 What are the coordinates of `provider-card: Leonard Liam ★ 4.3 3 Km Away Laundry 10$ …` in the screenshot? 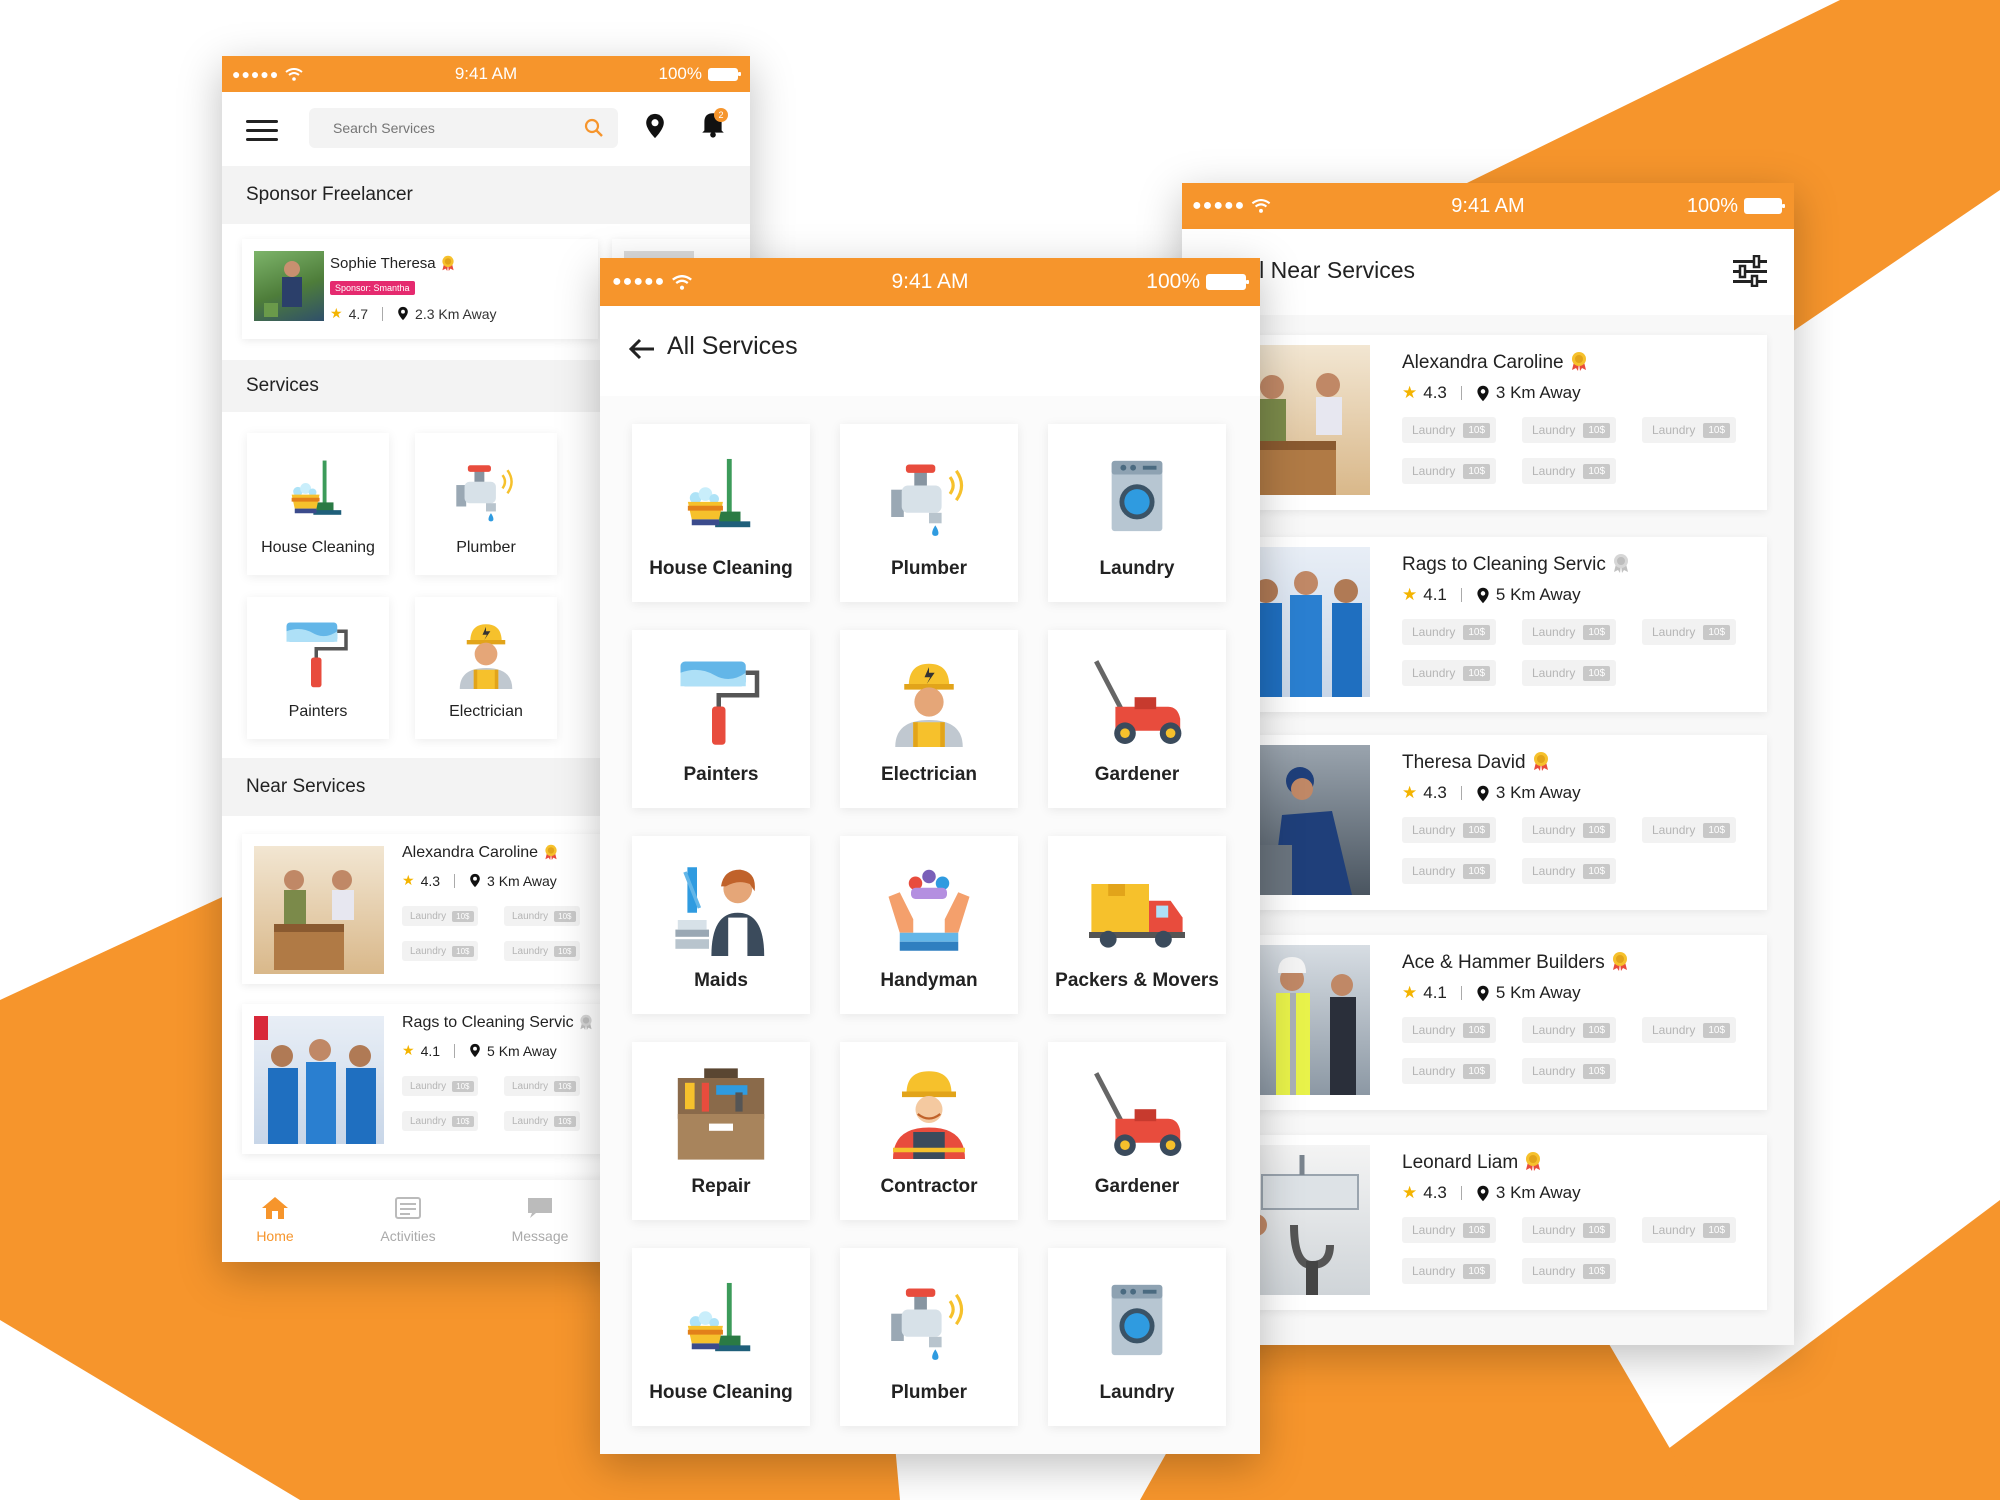 It's located at (1504, 1222).